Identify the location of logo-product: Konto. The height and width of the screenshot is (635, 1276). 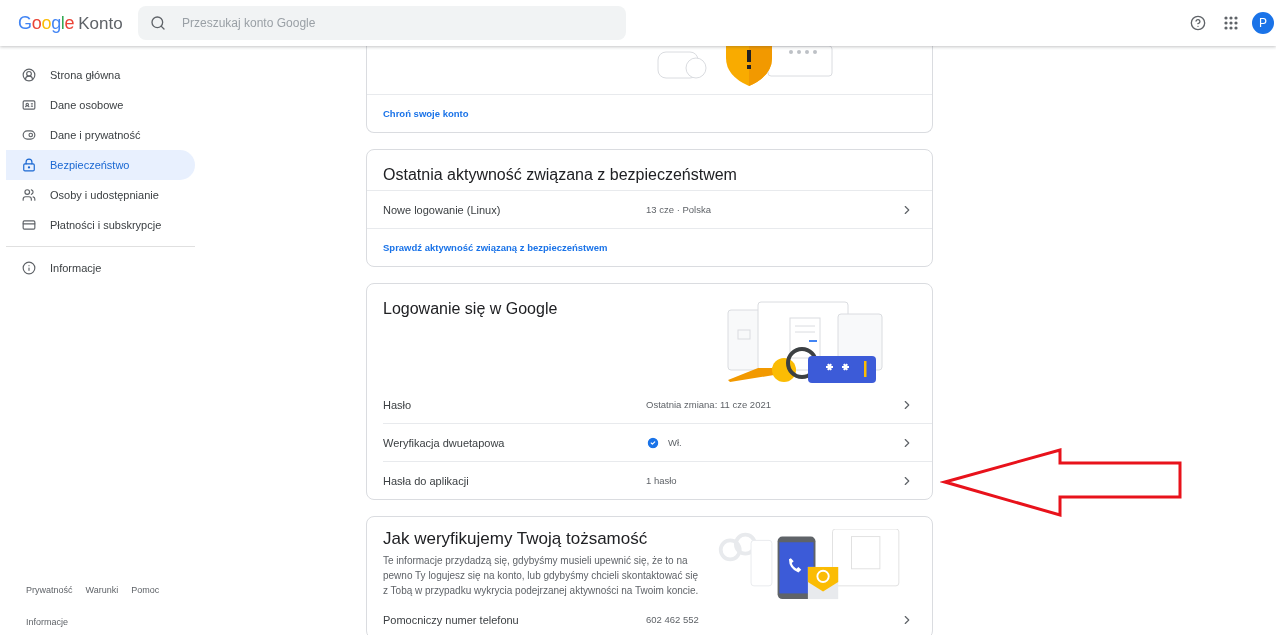
(100, 23).